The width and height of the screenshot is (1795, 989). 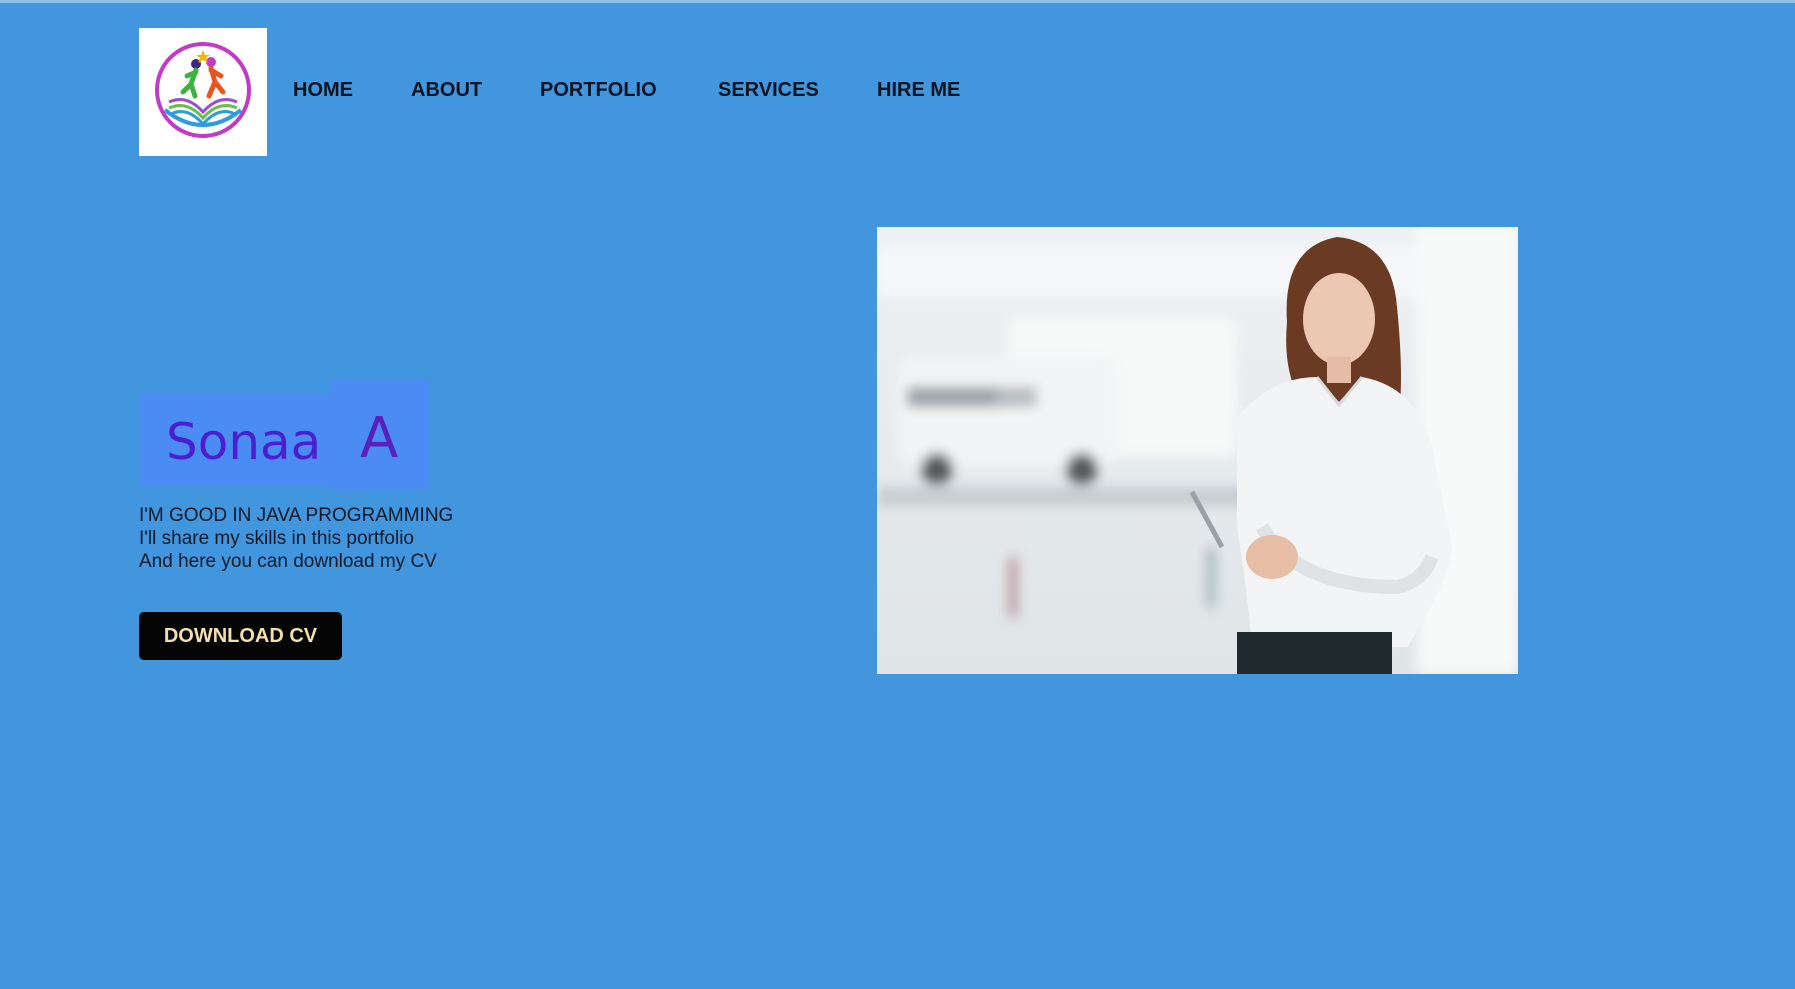 I want to click on nav-portfolio: PORTFOLIO, so click(x=598, y=90).